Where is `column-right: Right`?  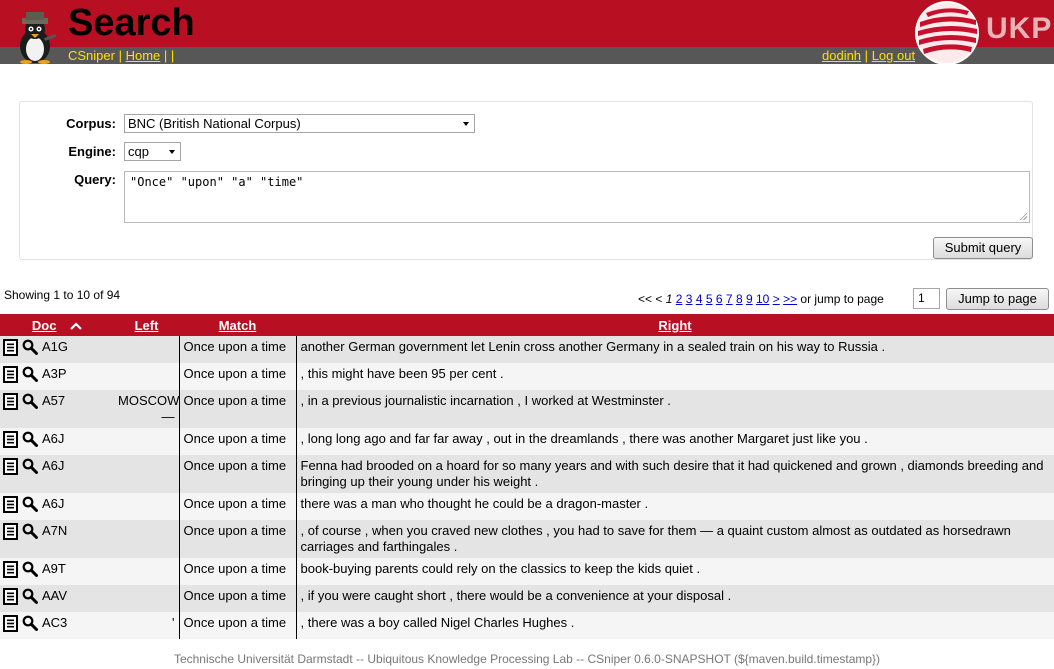 column-right: Right is located at coordinates (675, 325).